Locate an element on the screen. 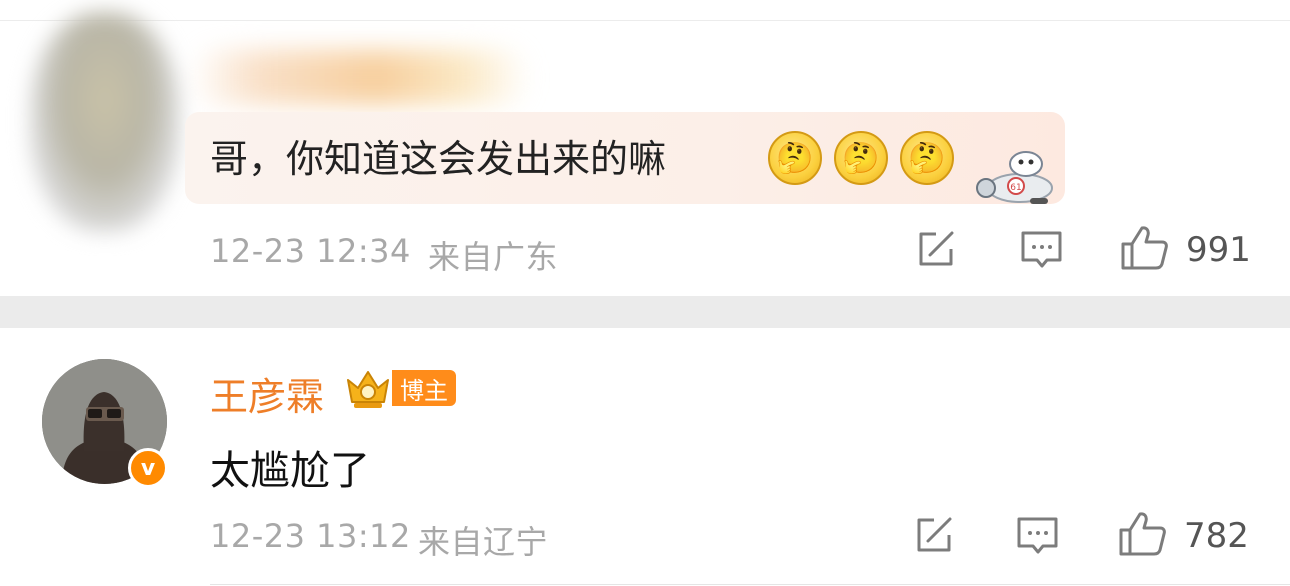  comment-text: 哥，你知道这会发出来的嘛 is located at coordinates (438, 159).